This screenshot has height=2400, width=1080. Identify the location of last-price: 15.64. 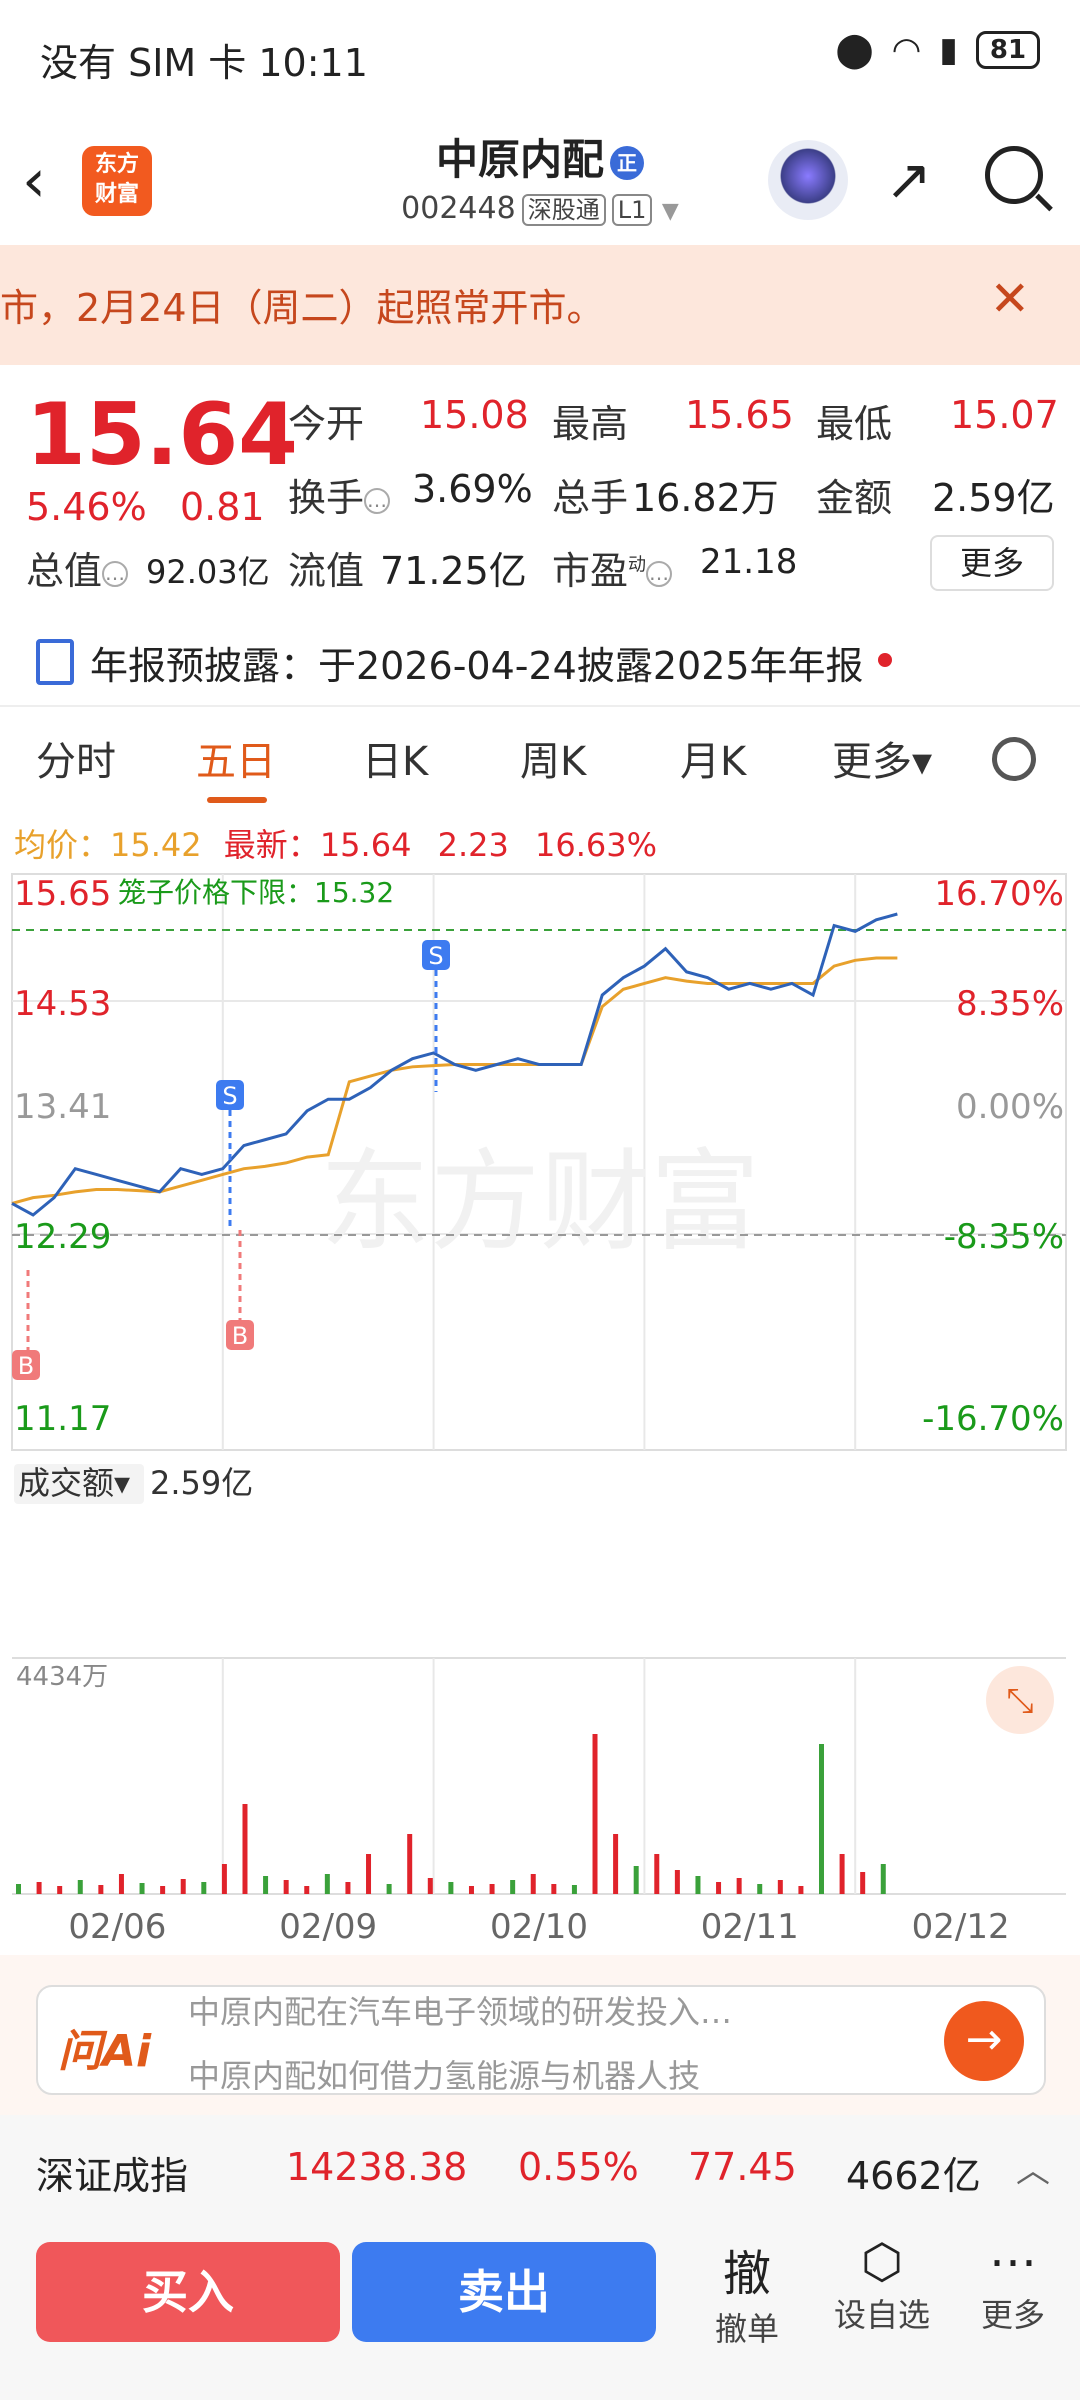
(162, 435).